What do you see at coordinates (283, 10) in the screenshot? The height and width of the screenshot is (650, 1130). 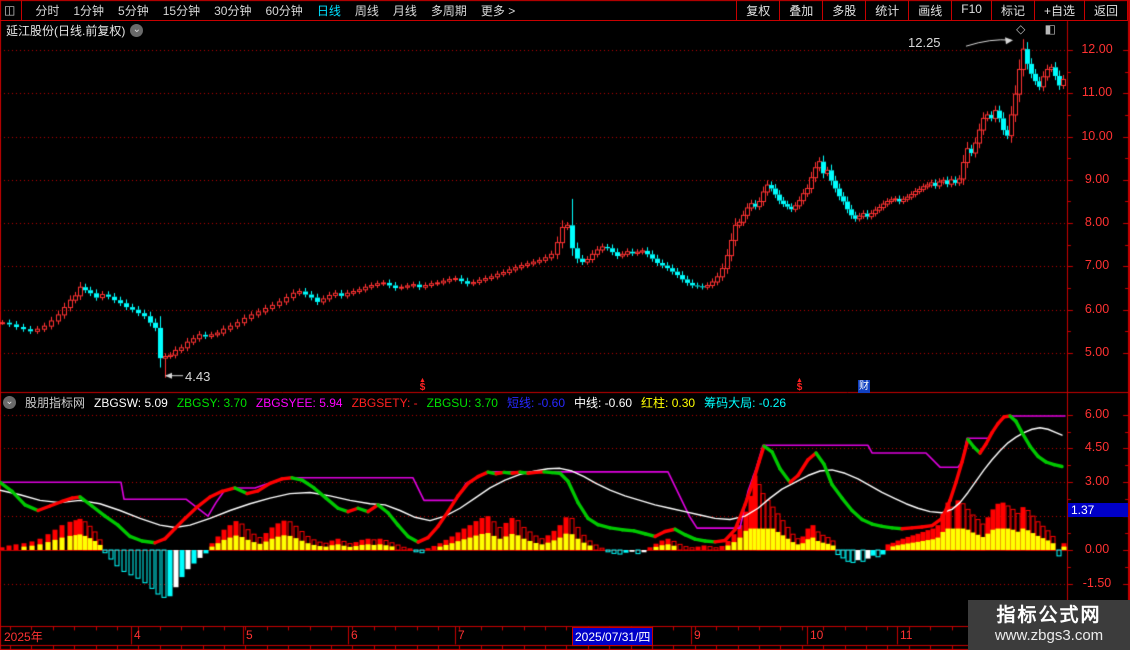 I see `period-tab-60分钟: 60分钟` at bounding box center [283, 10].